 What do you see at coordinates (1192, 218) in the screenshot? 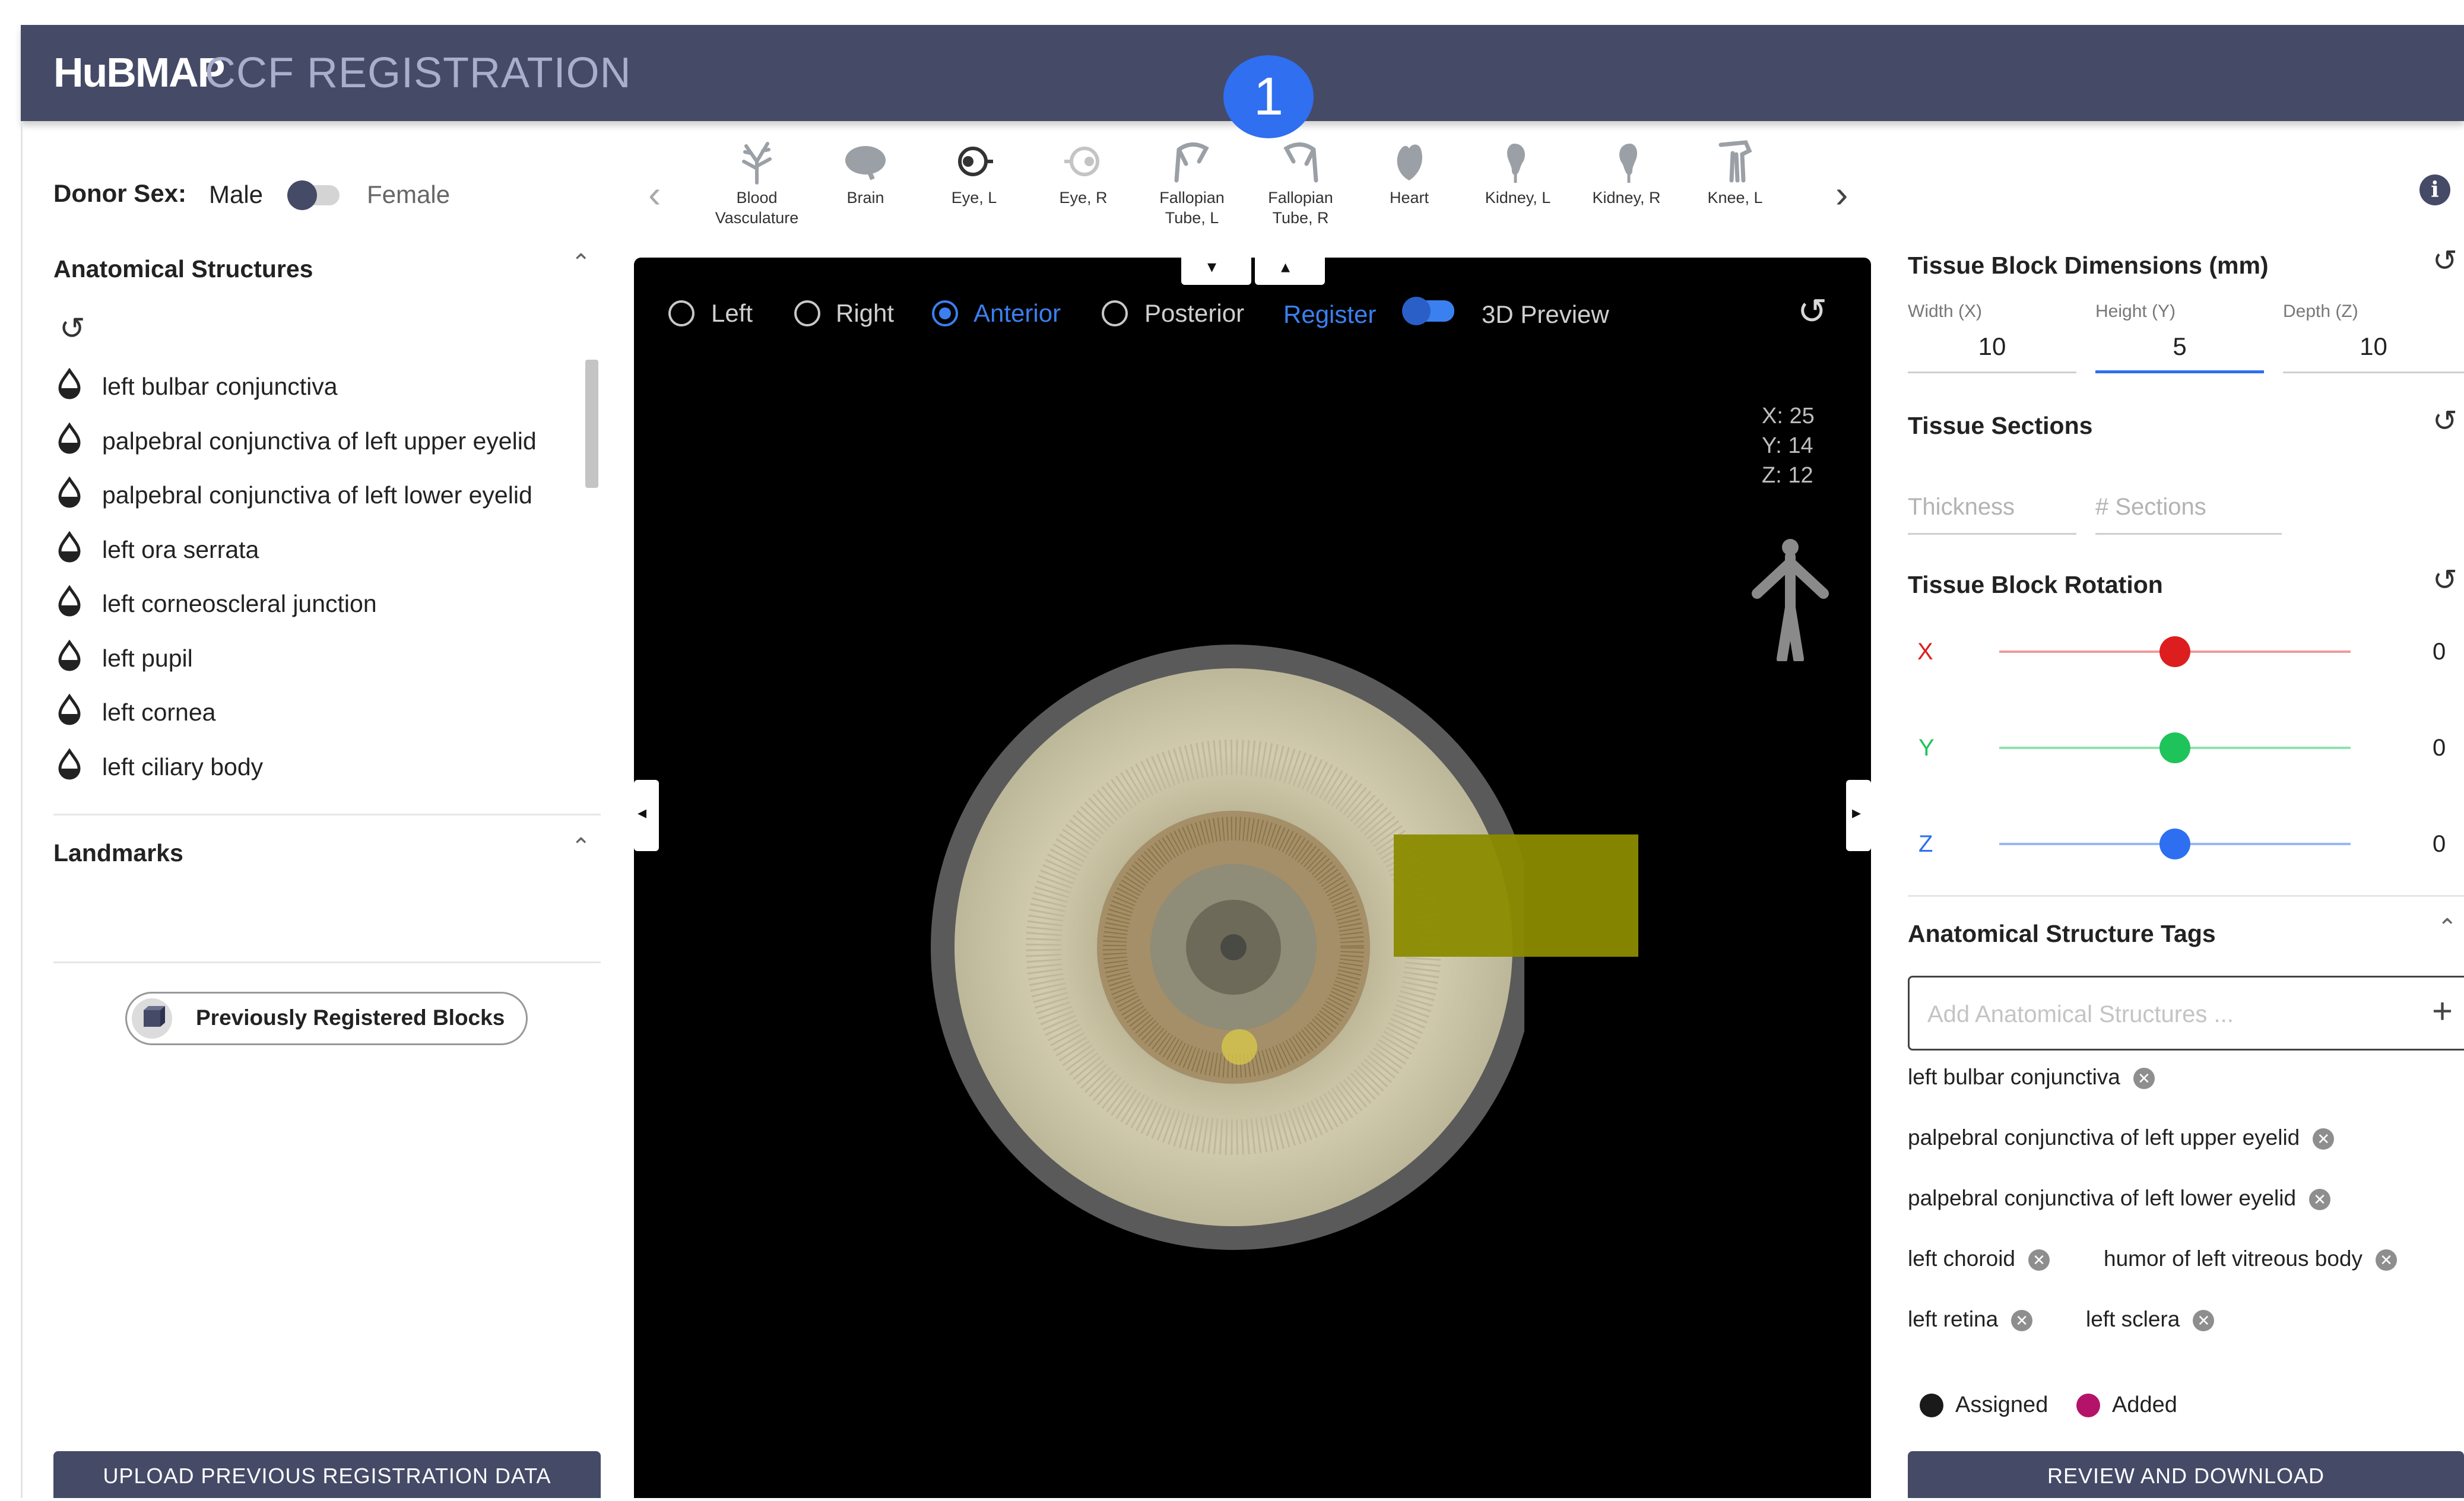
I see `organ-label-line2: Tube, L` at bounding box center [1192, 218].